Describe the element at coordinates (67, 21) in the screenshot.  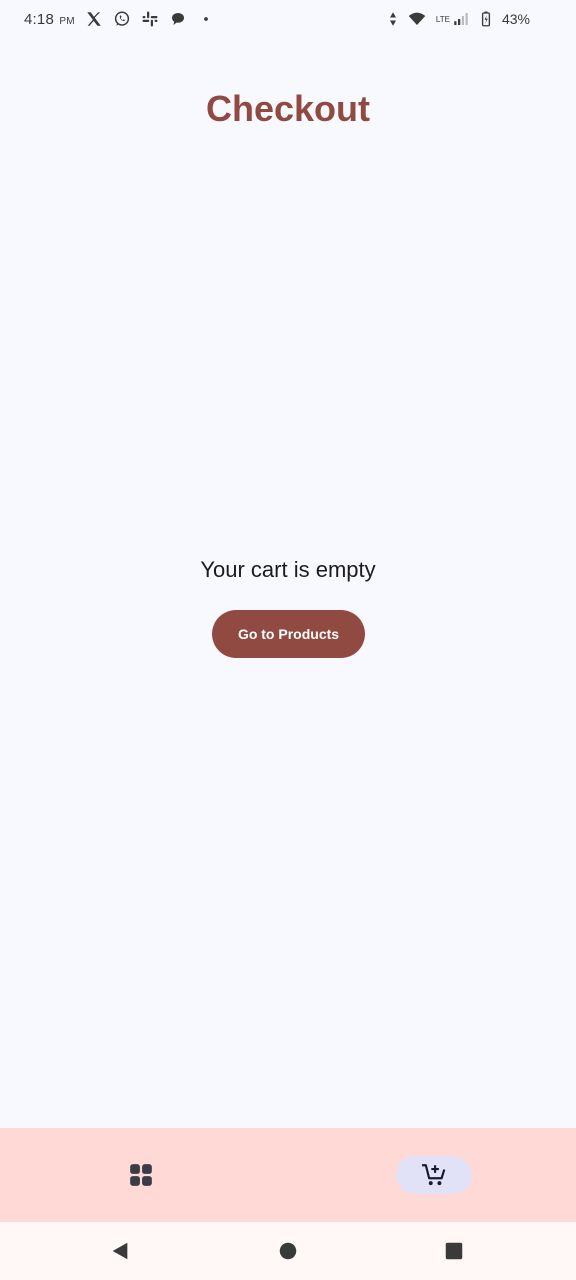
I see `clock-ampm: PM` at that location.